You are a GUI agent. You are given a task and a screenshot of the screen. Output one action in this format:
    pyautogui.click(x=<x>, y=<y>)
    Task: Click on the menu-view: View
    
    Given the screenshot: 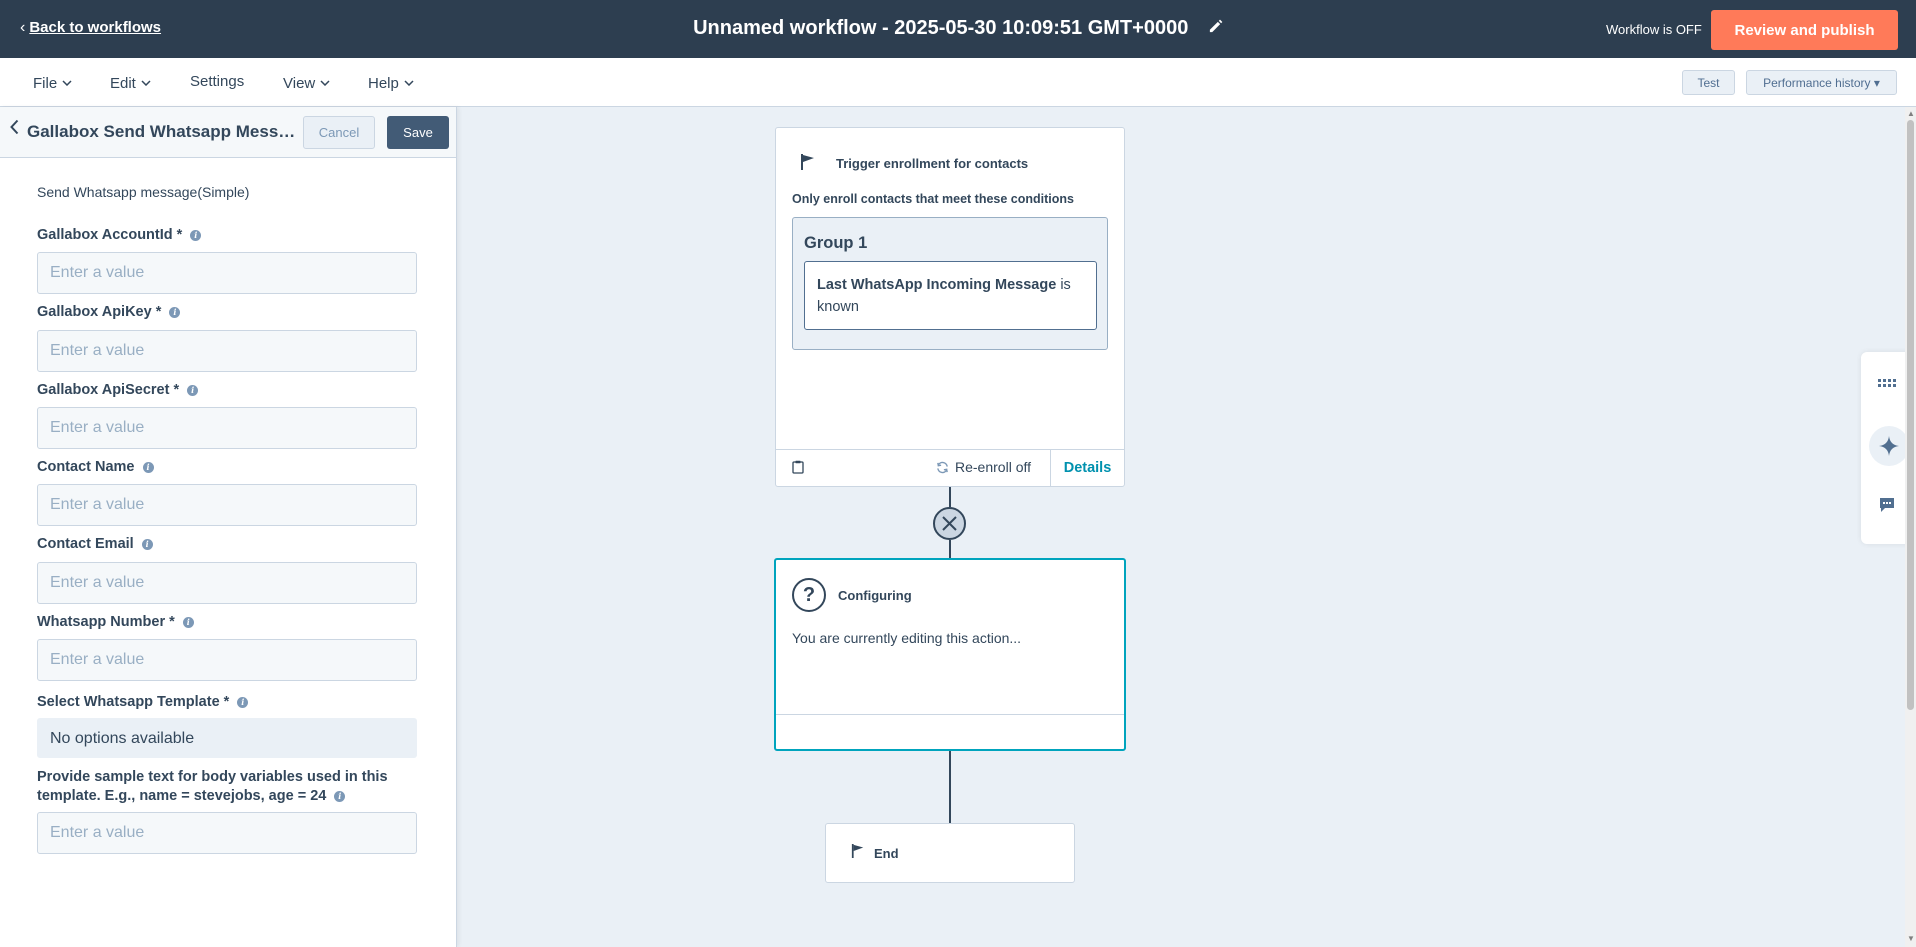 What is the action you would take?
    pyautogui.click(x=306, y=82)
    